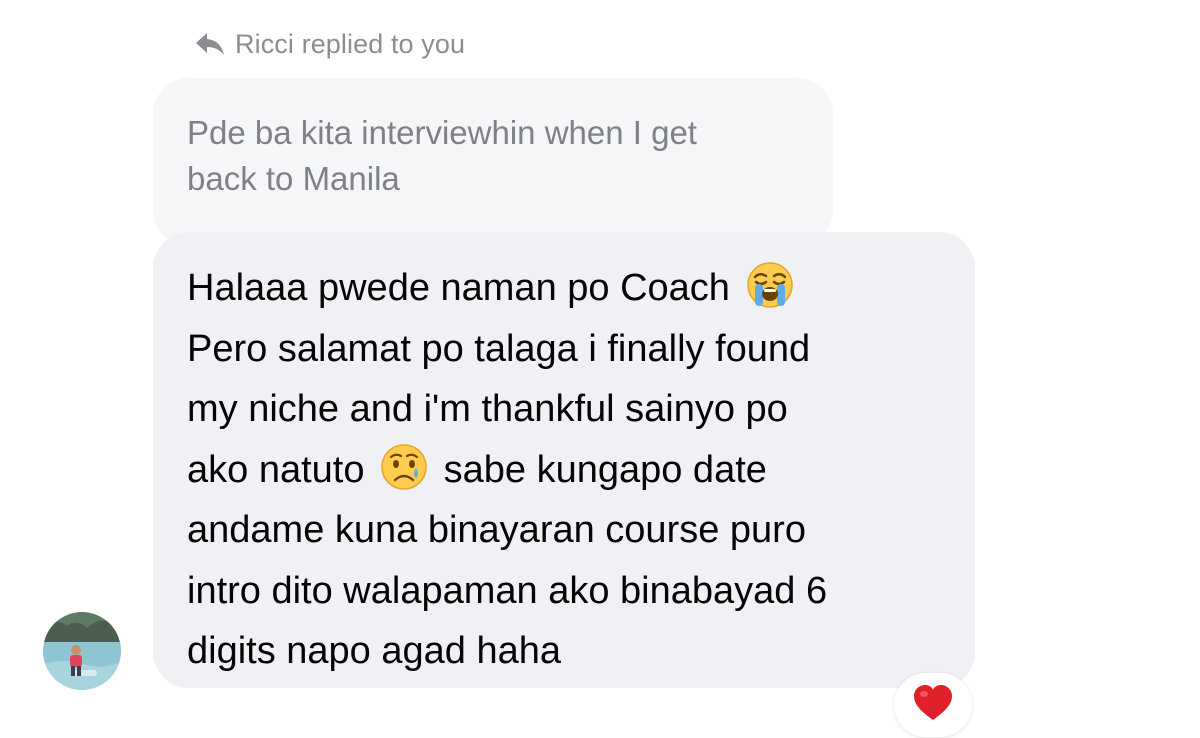  Describe the element at coordinates (487, 409) in the screenshot. I see `message-line: my niche and i'm thankful sainyo po` at that location.